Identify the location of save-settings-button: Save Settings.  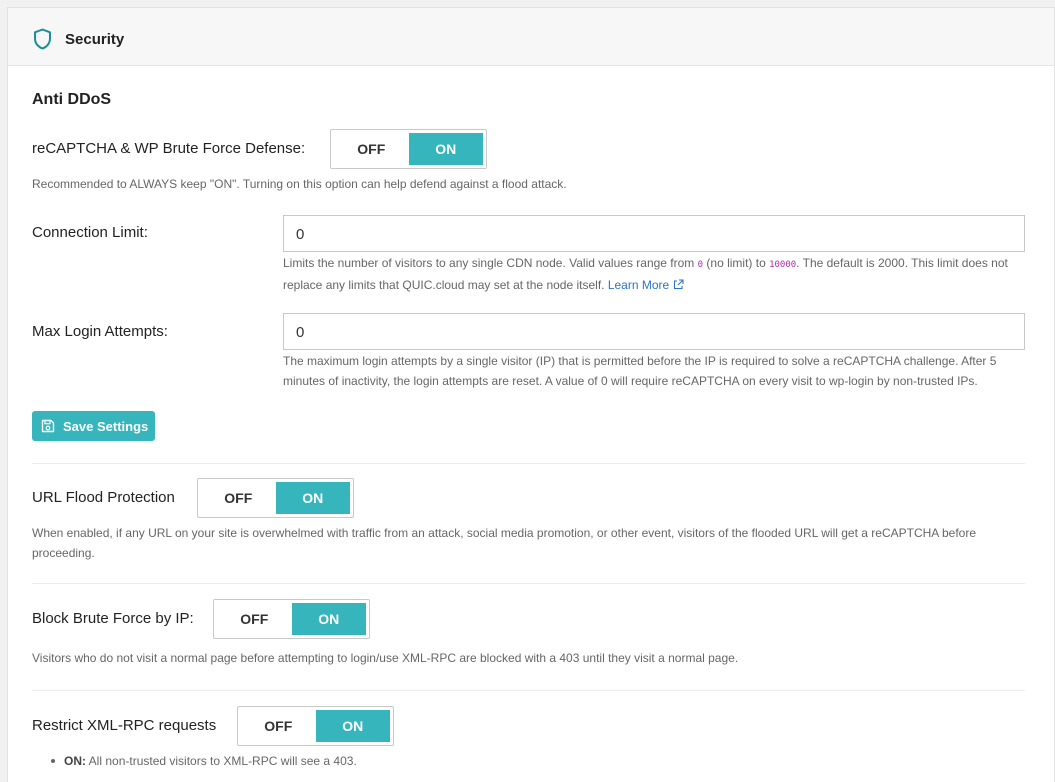
(93, 426).